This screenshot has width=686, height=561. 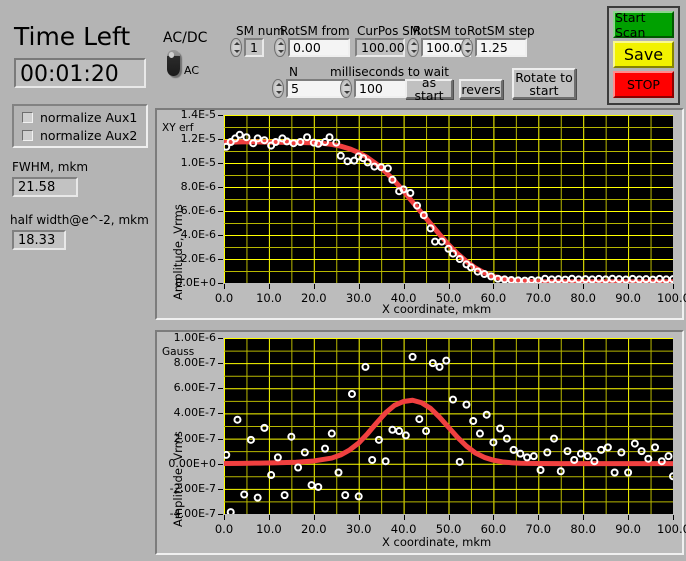 What do you see at coordinates (194, 413) in the screenshot?
I see `y-tick-label: 4.00E-7` at bounding box center [194, 413].